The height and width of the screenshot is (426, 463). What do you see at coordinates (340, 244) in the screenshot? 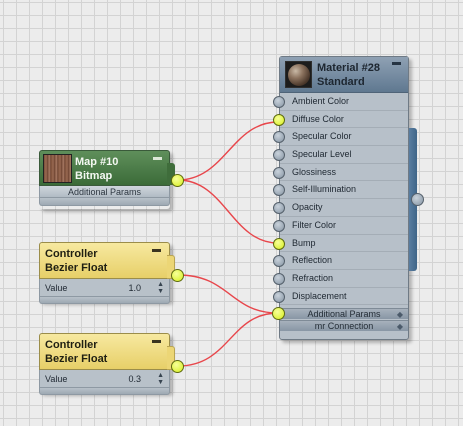
I see `slot-bump: Bump` at bounding box center [340, 244].